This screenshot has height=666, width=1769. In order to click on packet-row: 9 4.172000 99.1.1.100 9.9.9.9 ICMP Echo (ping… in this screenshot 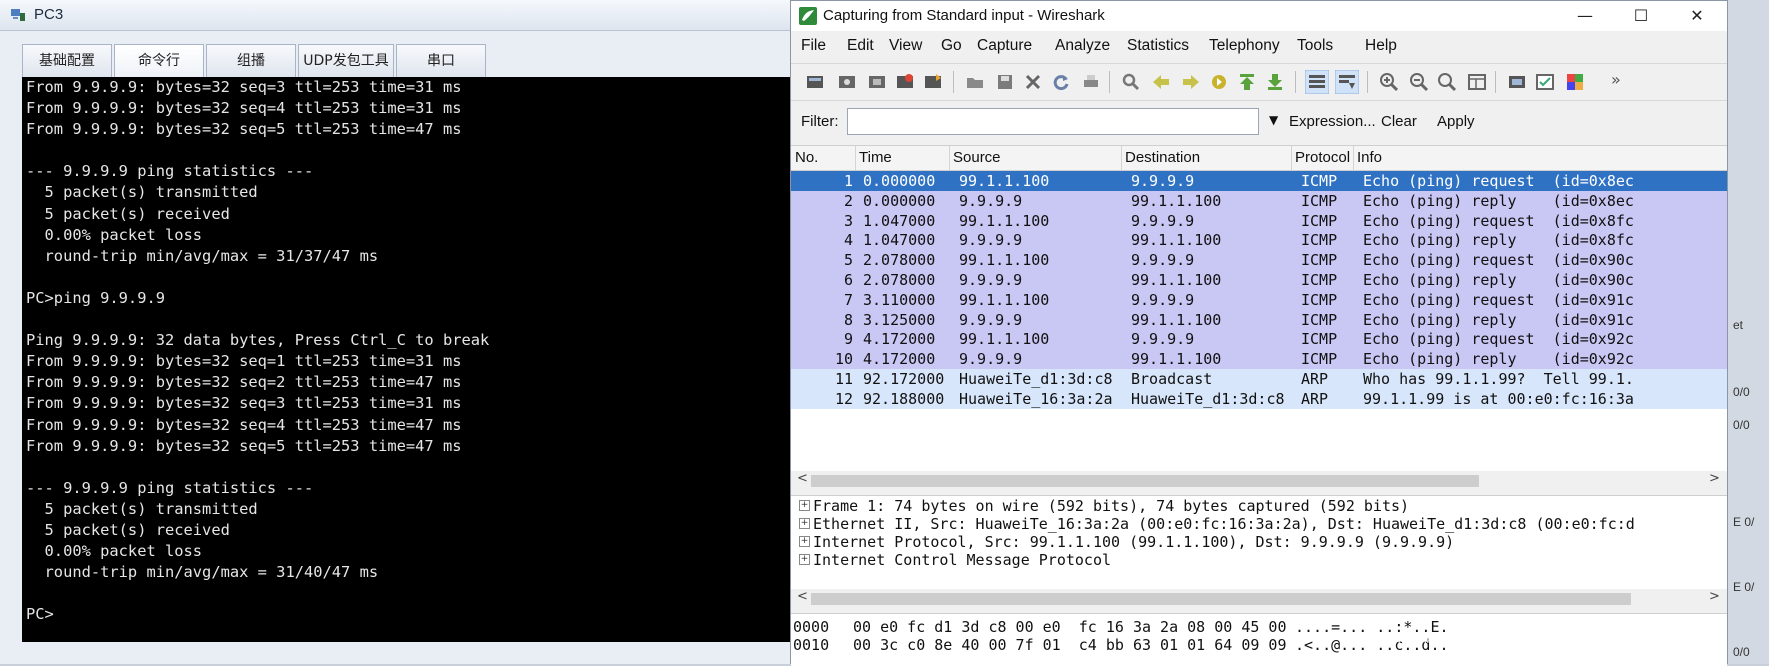, I will do `click(1259, 339)`.